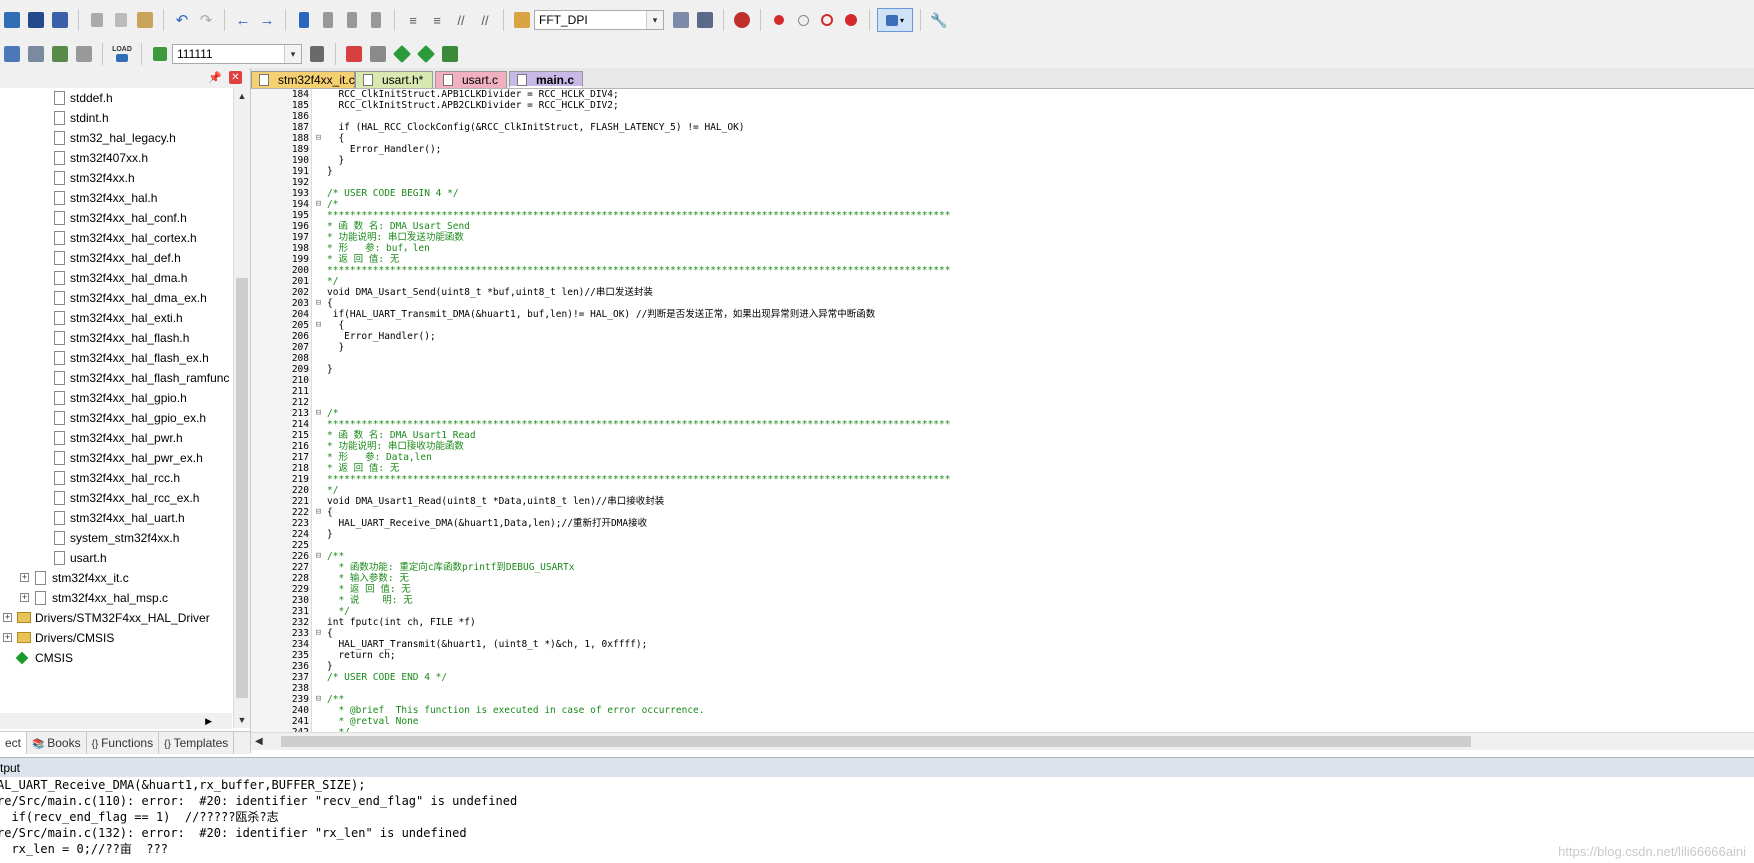 The width and height of the screenshot is (1754, 863). I want to click on target-options-icon, so click(317, 54).